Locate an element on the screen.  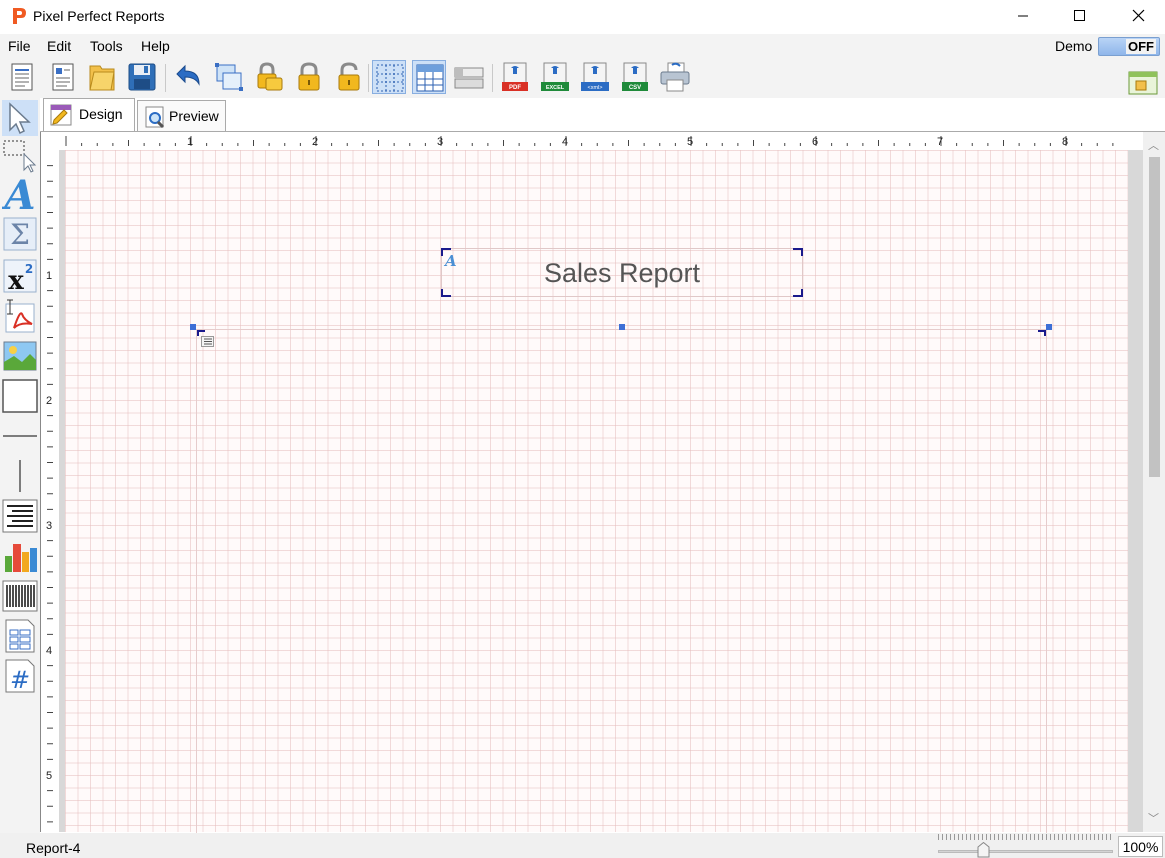
report-wizard-icon is located at coordinates (62, 77).